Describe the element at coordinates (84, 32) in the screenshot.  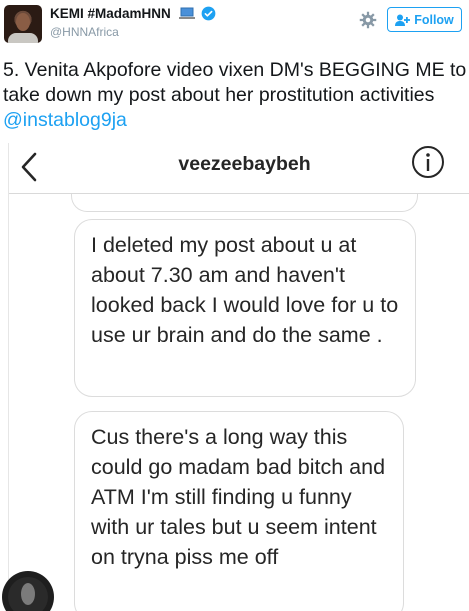
I see `author-handle: @HNNAfrica` at that location.